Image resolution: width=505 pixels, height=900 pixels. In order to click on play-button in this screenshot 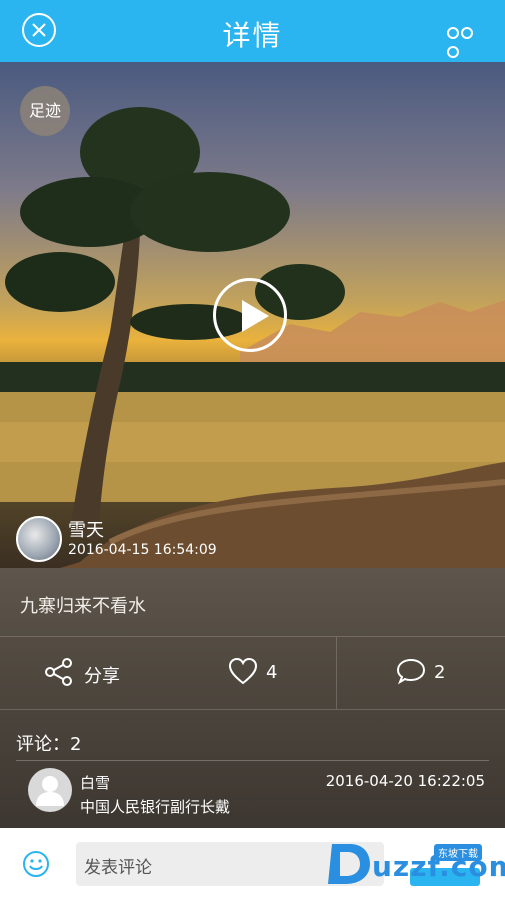, I will do `click(250, 315)`.